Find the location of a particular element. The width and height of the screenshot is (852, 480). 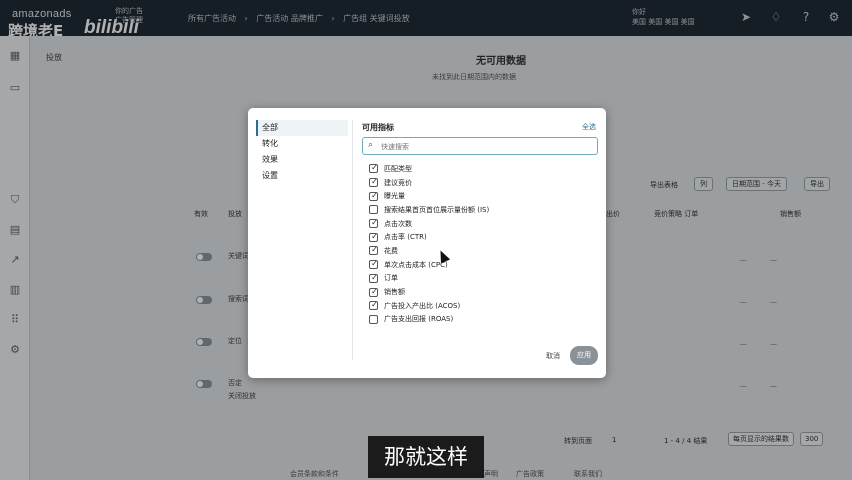

metric-search-box: ⌕ is located at coordinates (480, 146).